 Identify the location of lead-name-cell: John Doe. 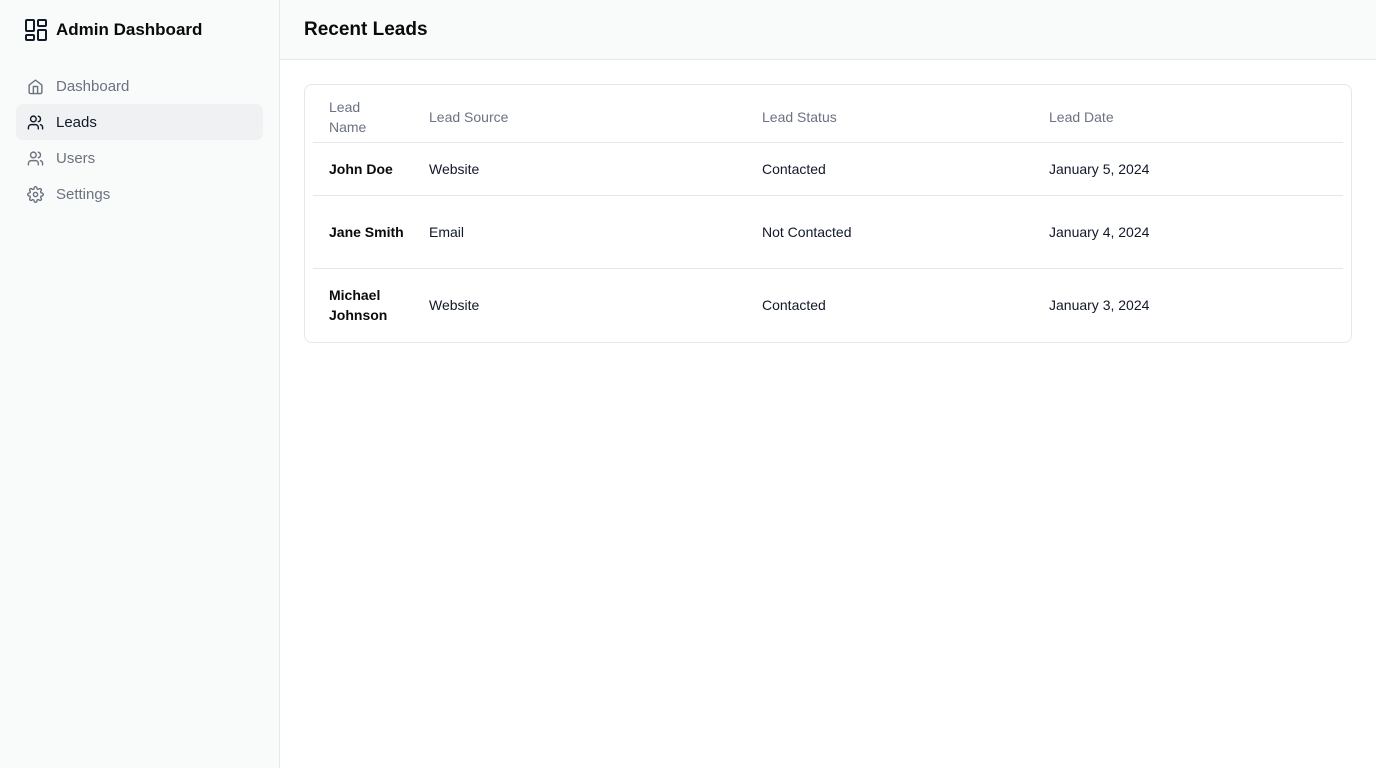
(363, 169).